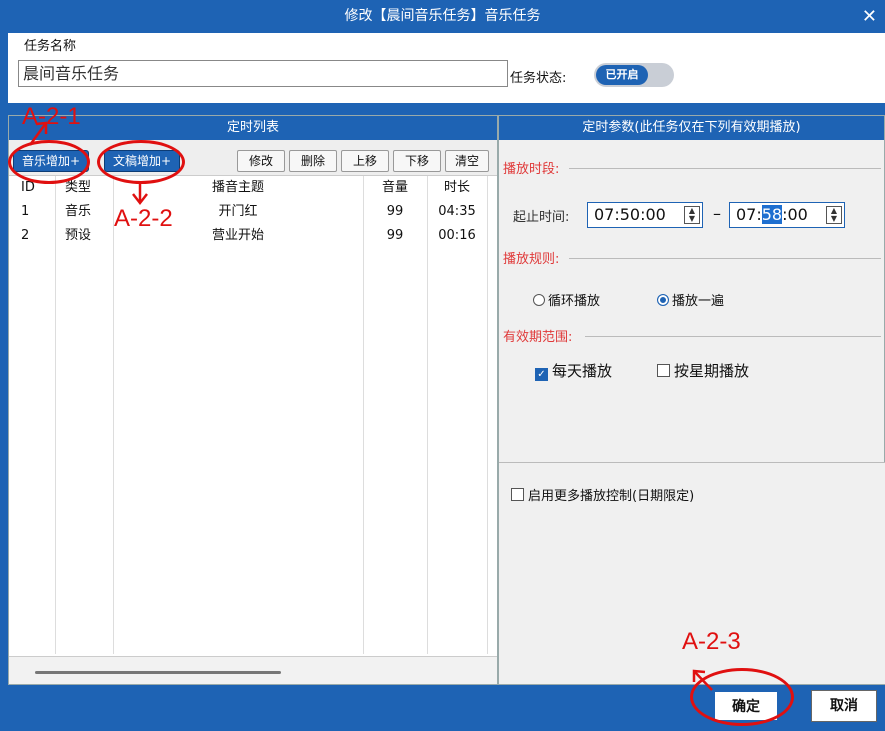 The height and width of the screenshot is (731, 885). What do you see at coordinates (140, 194) in the screenshot?
I see `annotation-arrow-a2` at bounding box center [140, 194].